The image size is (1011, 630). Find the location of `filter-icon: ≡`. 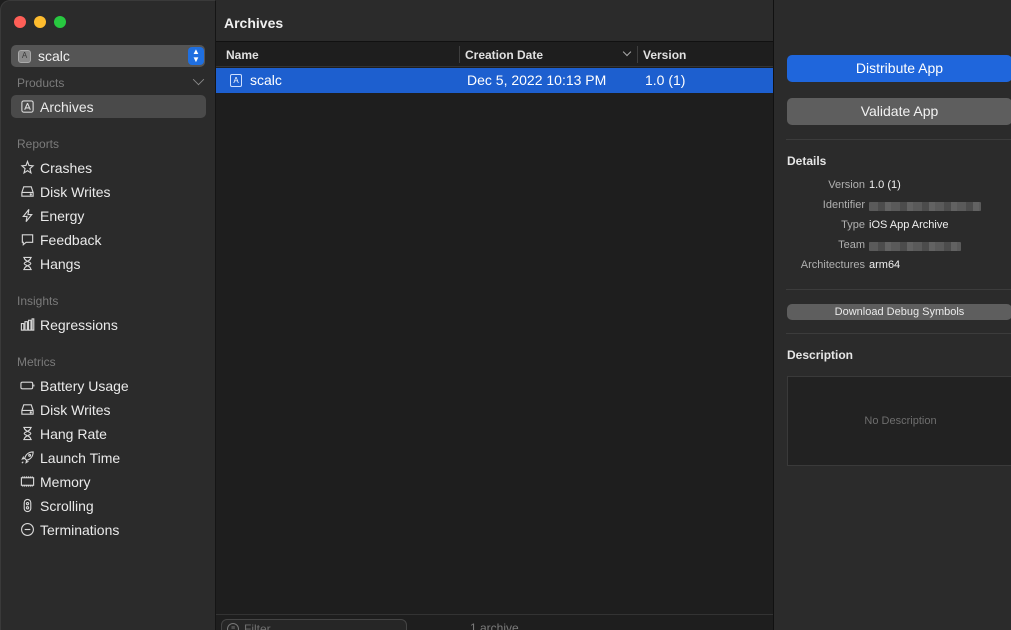

filter-icon: ≡ is located at coordinates (233, 626).